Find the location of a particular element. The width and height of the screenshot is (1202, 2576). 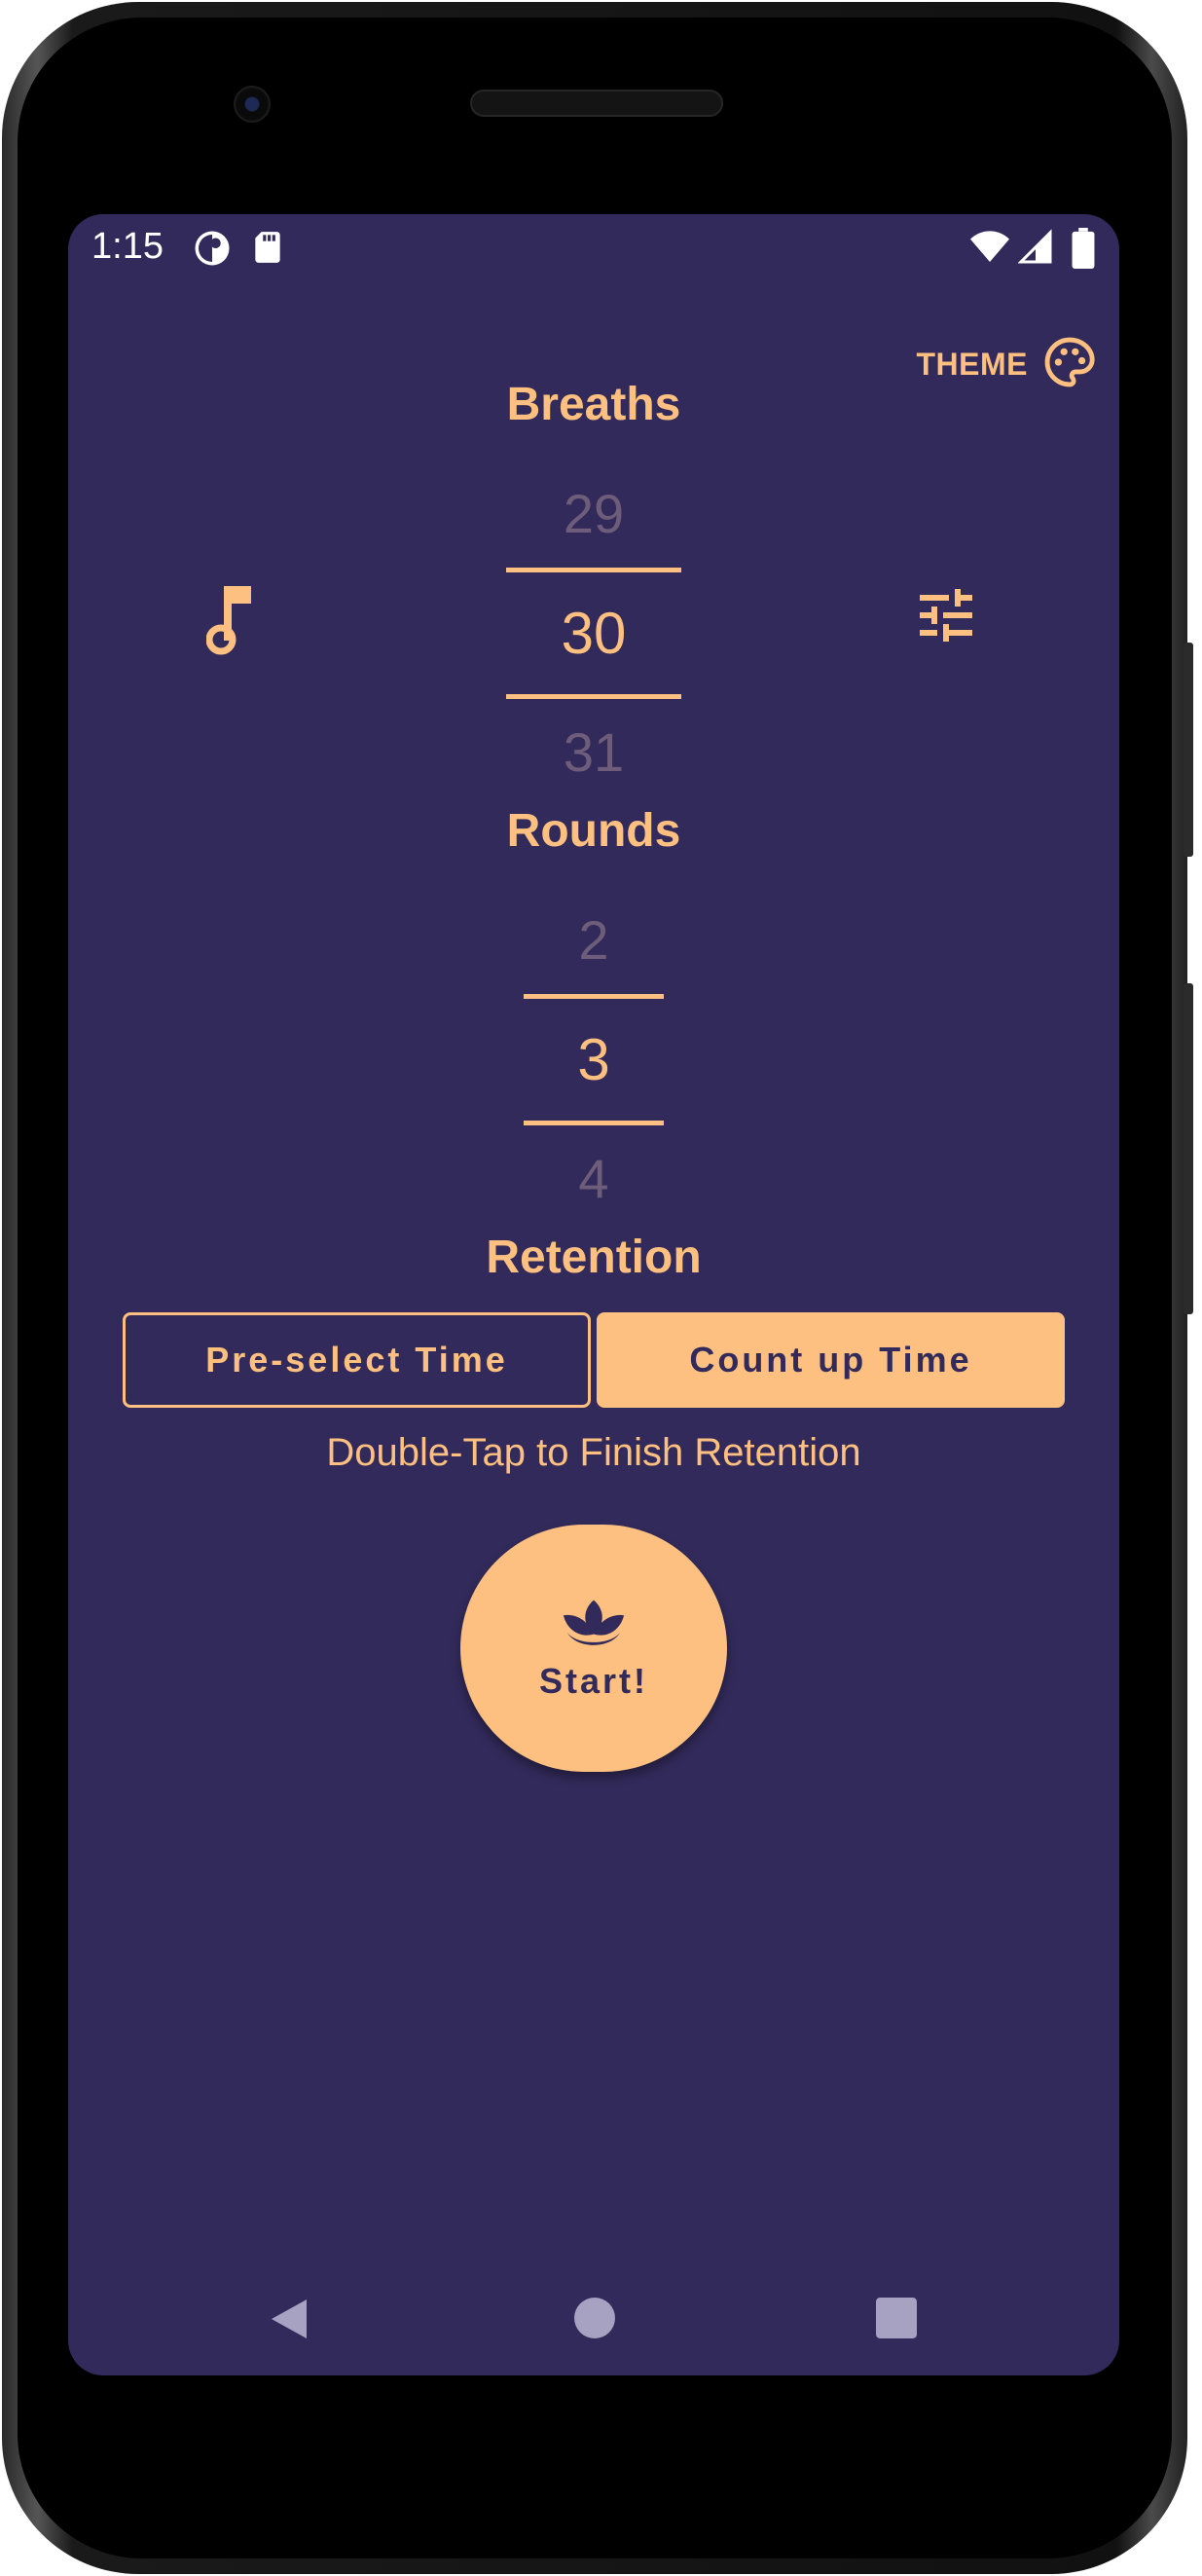

tune-sliders-icon is located at coordinates (946, 621).